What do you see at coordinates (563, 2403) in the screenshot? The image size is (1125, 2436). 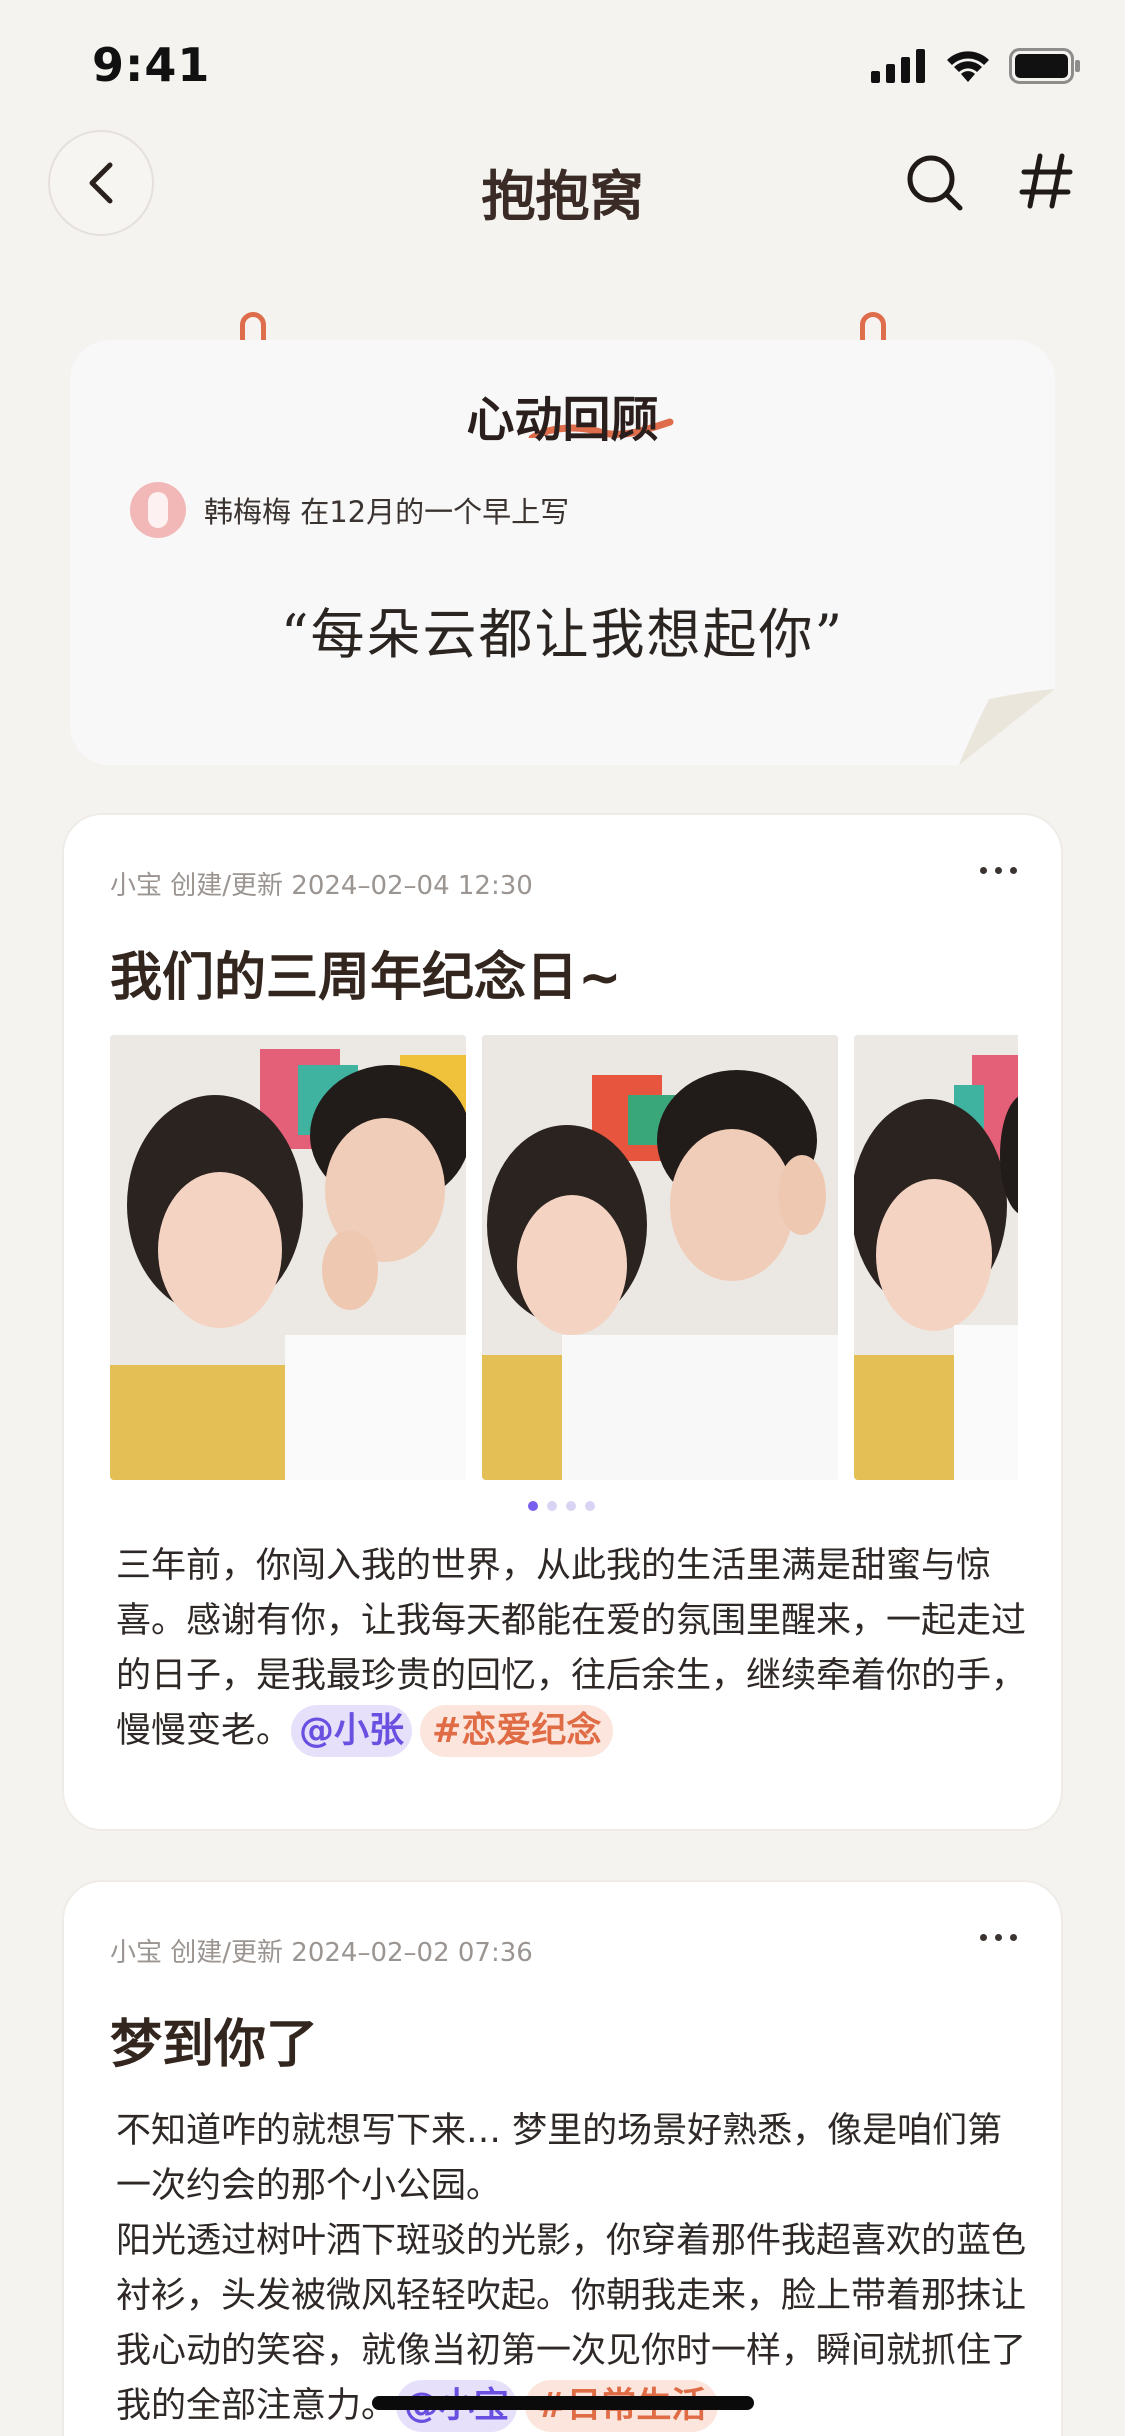 I see `home-indicator` at bounding box center [563, 2403].